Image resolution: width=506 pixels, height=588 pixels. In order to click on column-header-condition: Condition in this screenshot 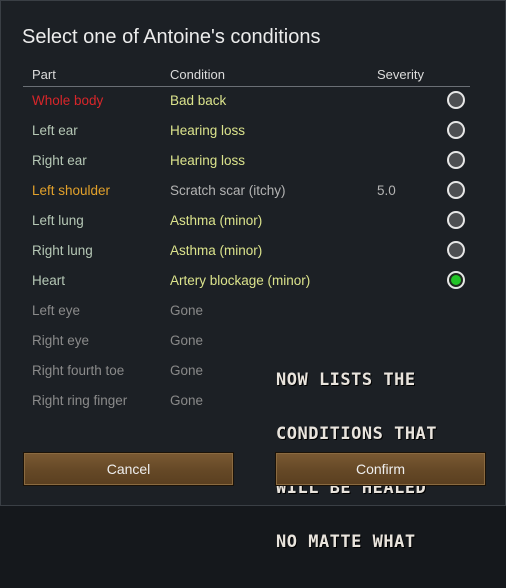, I will do `click(197, 74)`.